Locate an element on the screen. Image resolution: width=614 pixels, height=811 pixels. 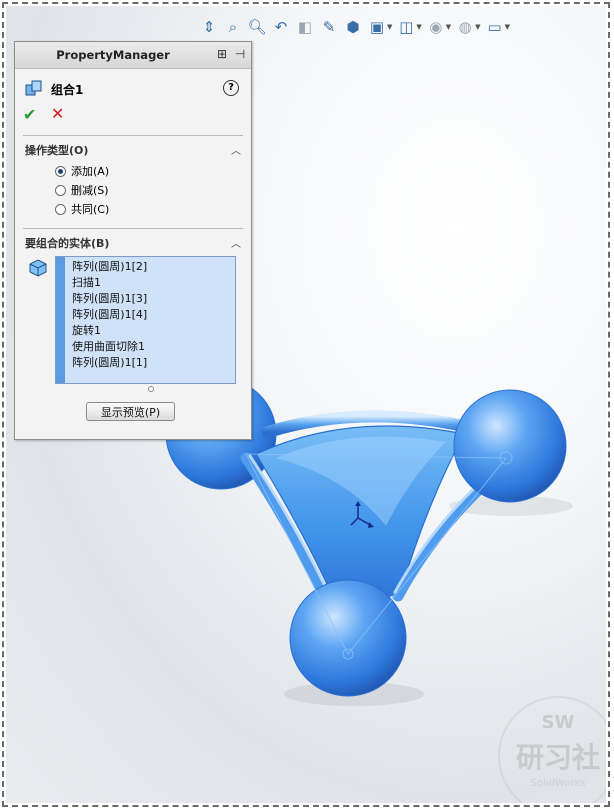
radio-common: 共同(C) is located at coordinates (82, 209).